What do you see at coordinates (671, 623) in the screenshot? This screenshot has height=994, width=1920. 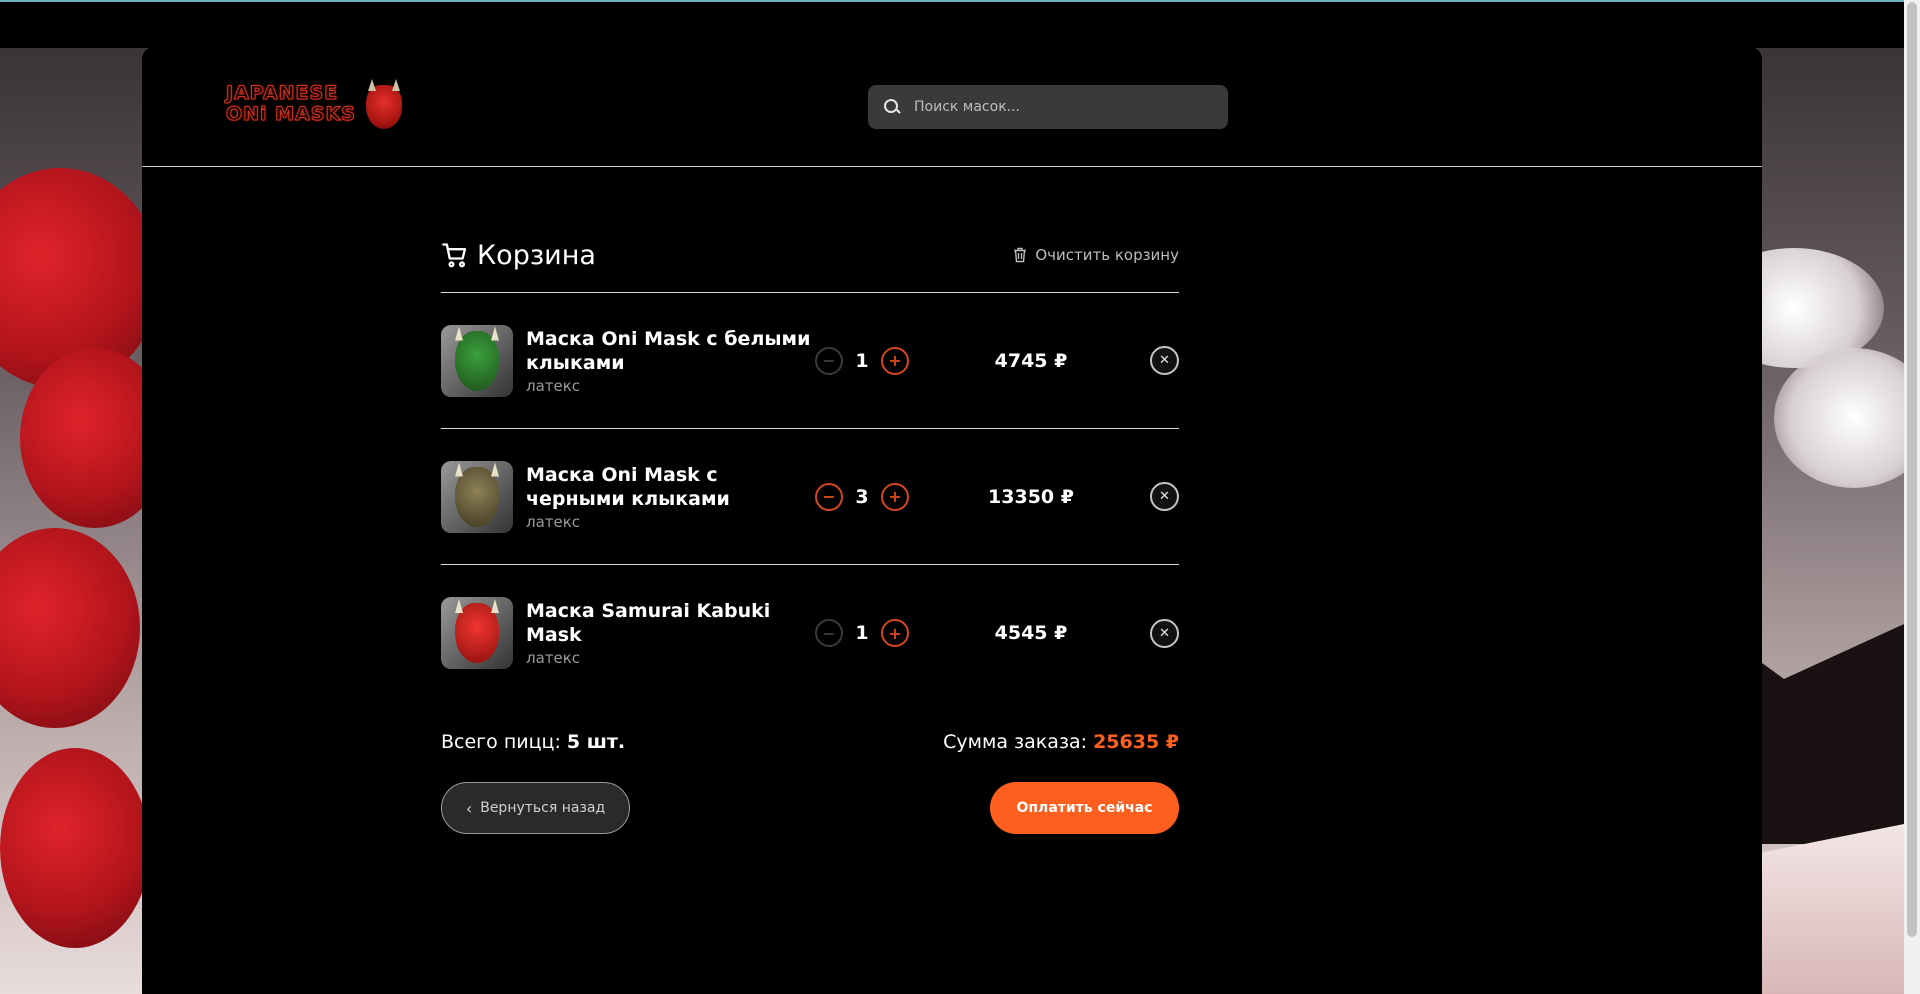 I see `product-name: Маска Samurai Kabuki Mask` at bounding box center [671, 623].